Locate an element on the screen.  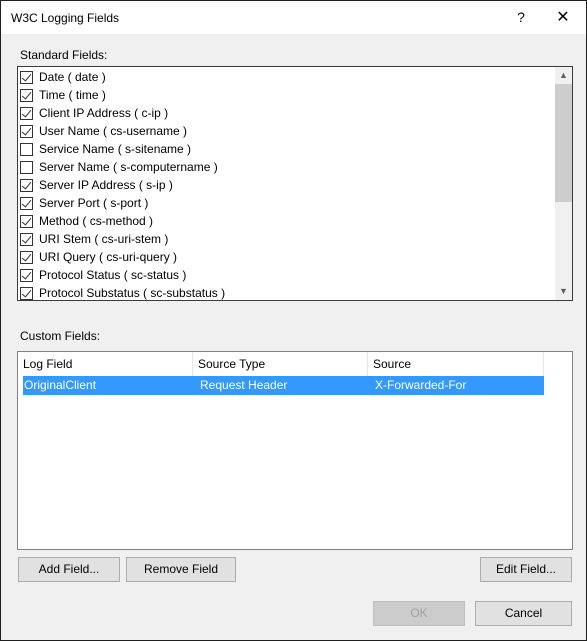
standard-field-item: Client IP Address ( c-ip ) is located at coordinates (94, 113).